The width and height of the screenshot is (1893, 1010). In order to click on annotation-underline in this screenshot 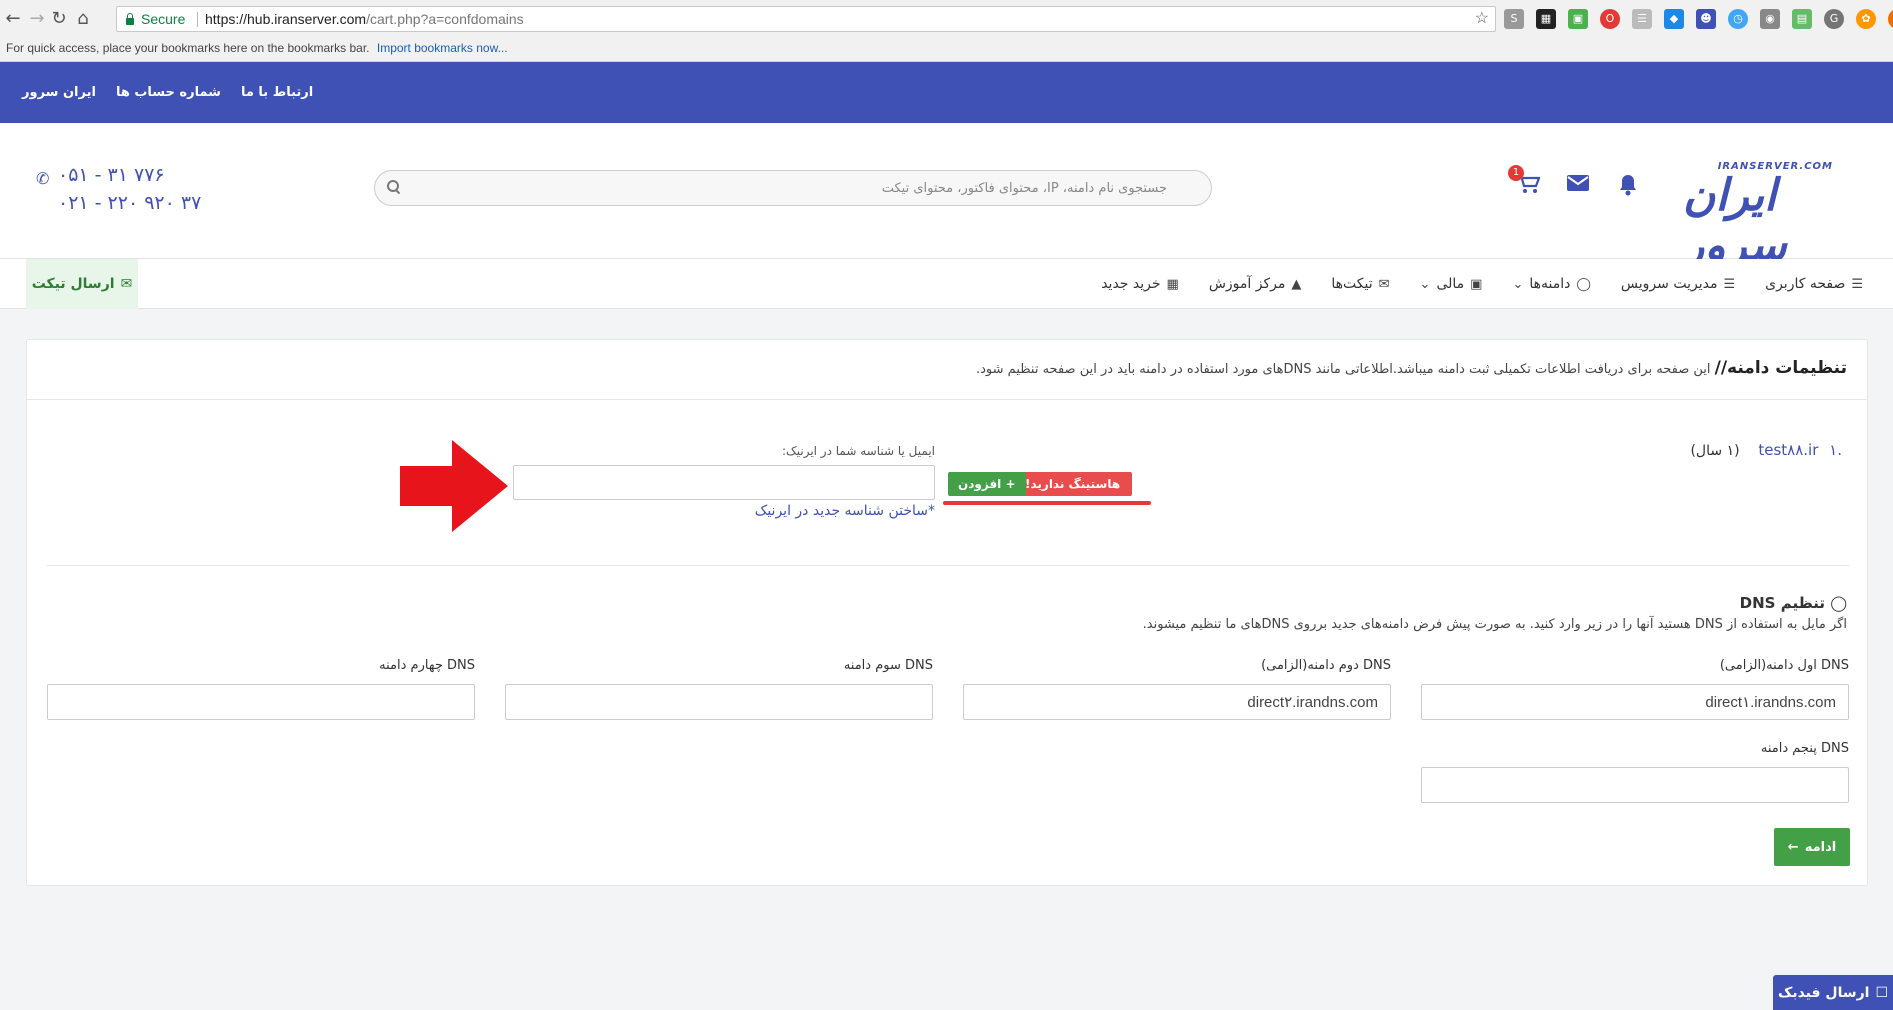, I will do `click(1047, 503)`.